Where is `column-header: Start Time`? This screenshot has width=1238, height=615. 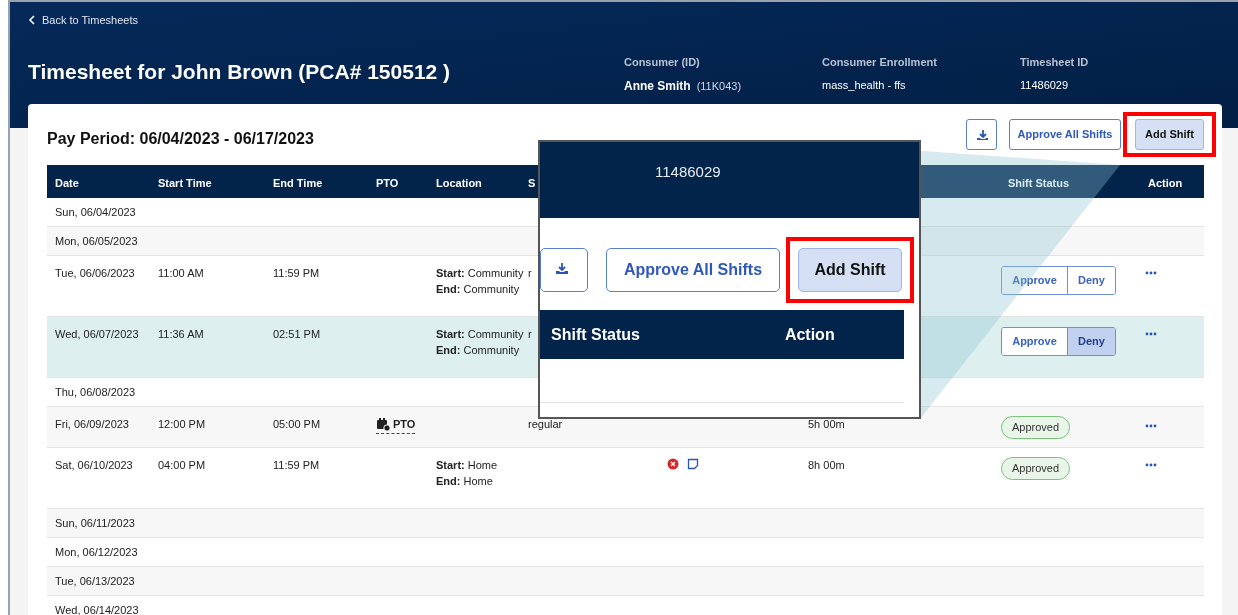 column-header: Start Time is located at coordinates (185, 182).